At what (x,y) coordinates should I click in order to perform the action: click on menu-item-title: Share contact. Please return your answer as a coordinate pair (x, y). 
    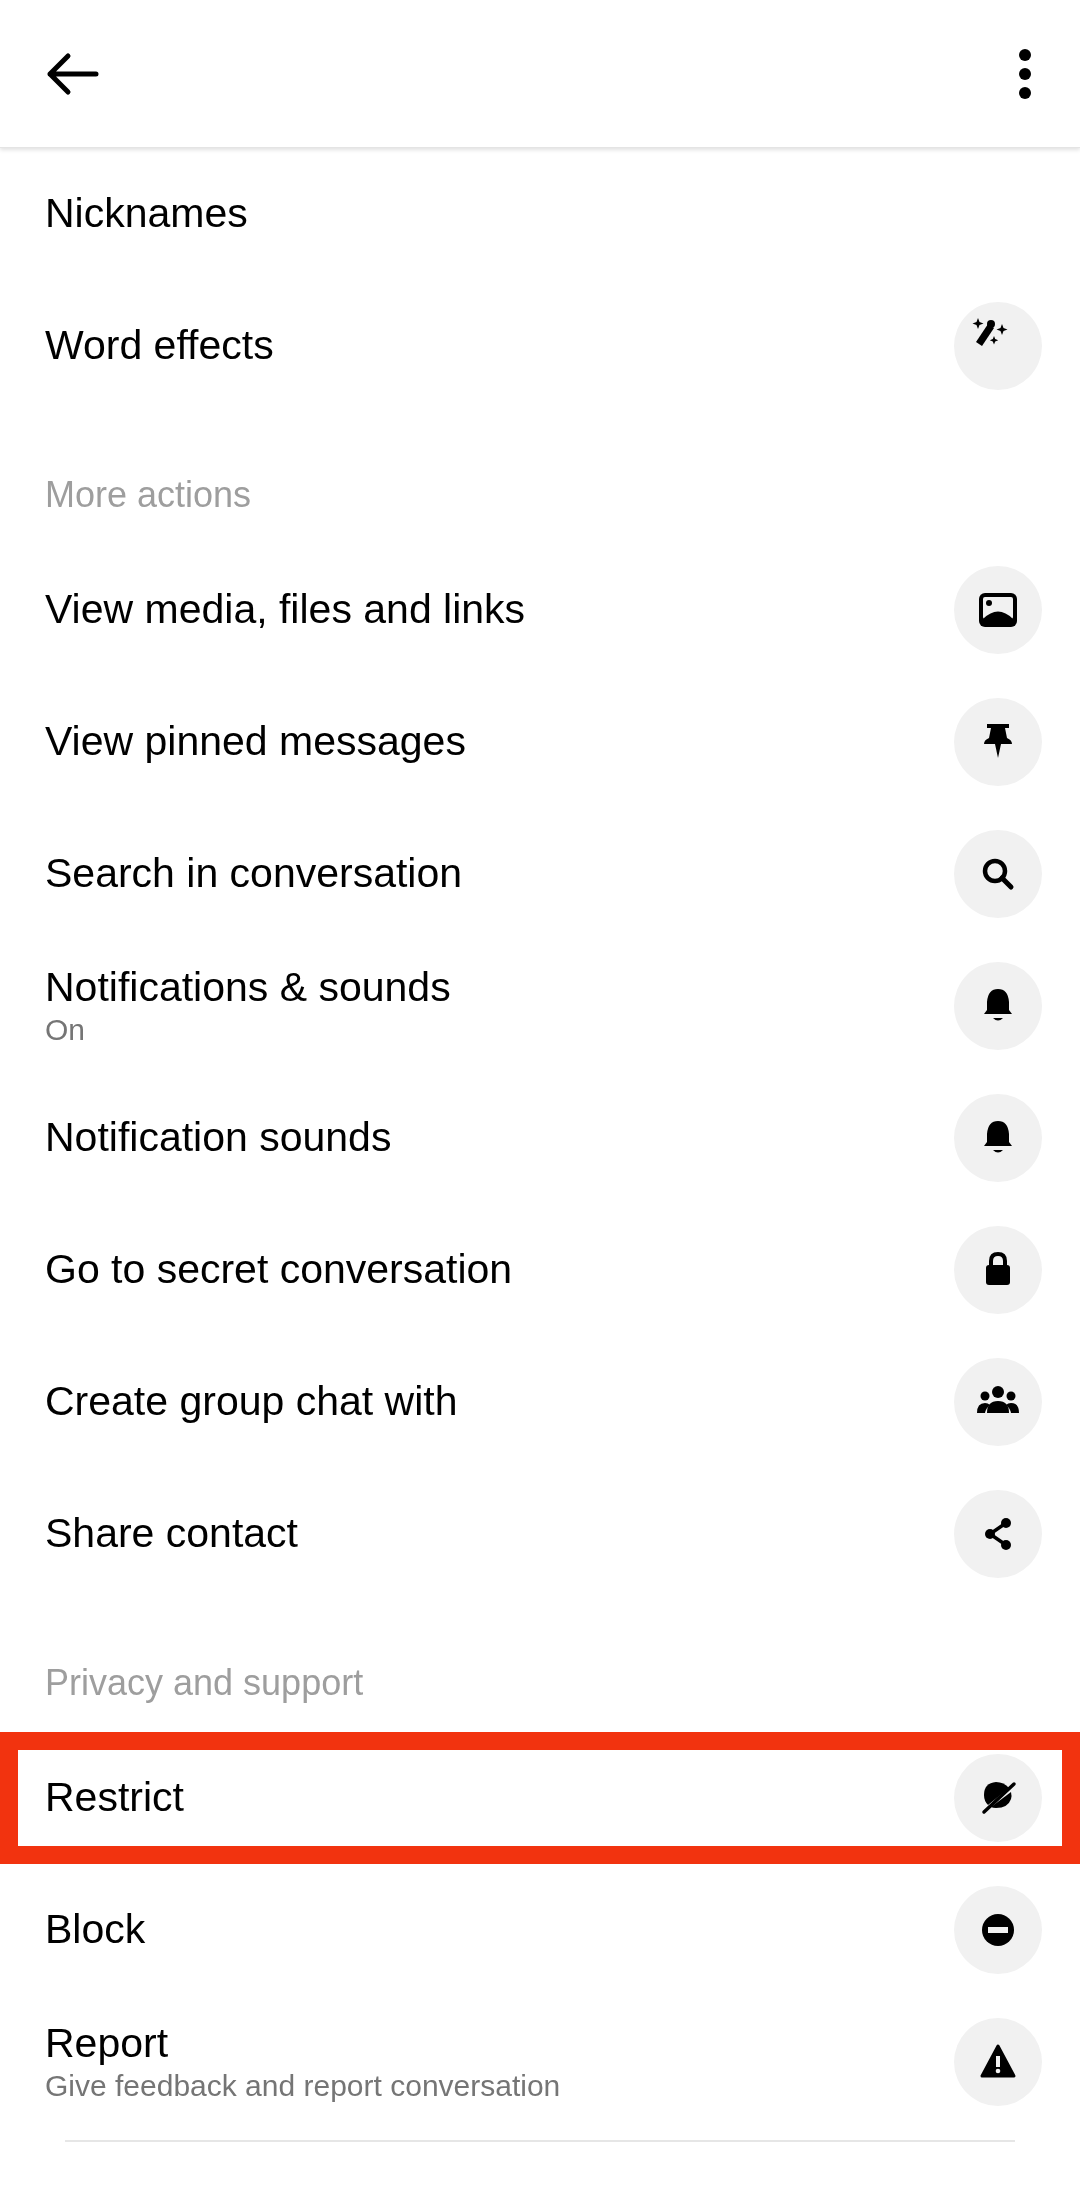
    Looking at the image, I should click on (171, 1534).